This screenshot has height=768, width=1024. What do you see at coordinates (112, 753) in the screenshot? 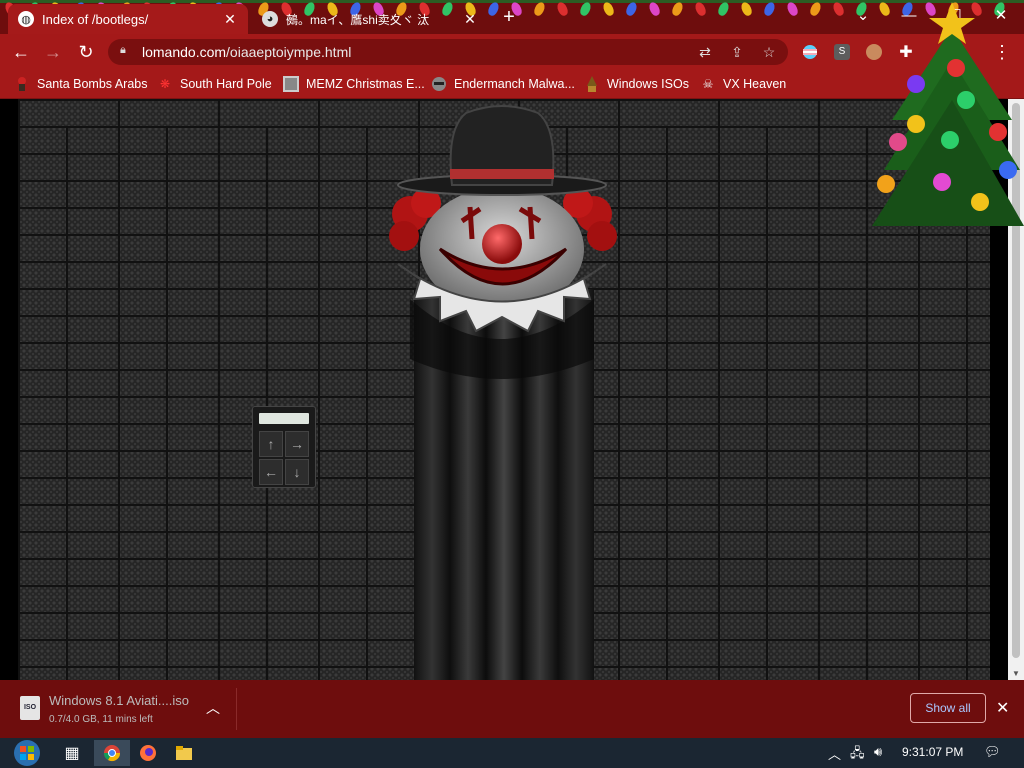
I see `chrome-icon` at bounding box center [112, 753].